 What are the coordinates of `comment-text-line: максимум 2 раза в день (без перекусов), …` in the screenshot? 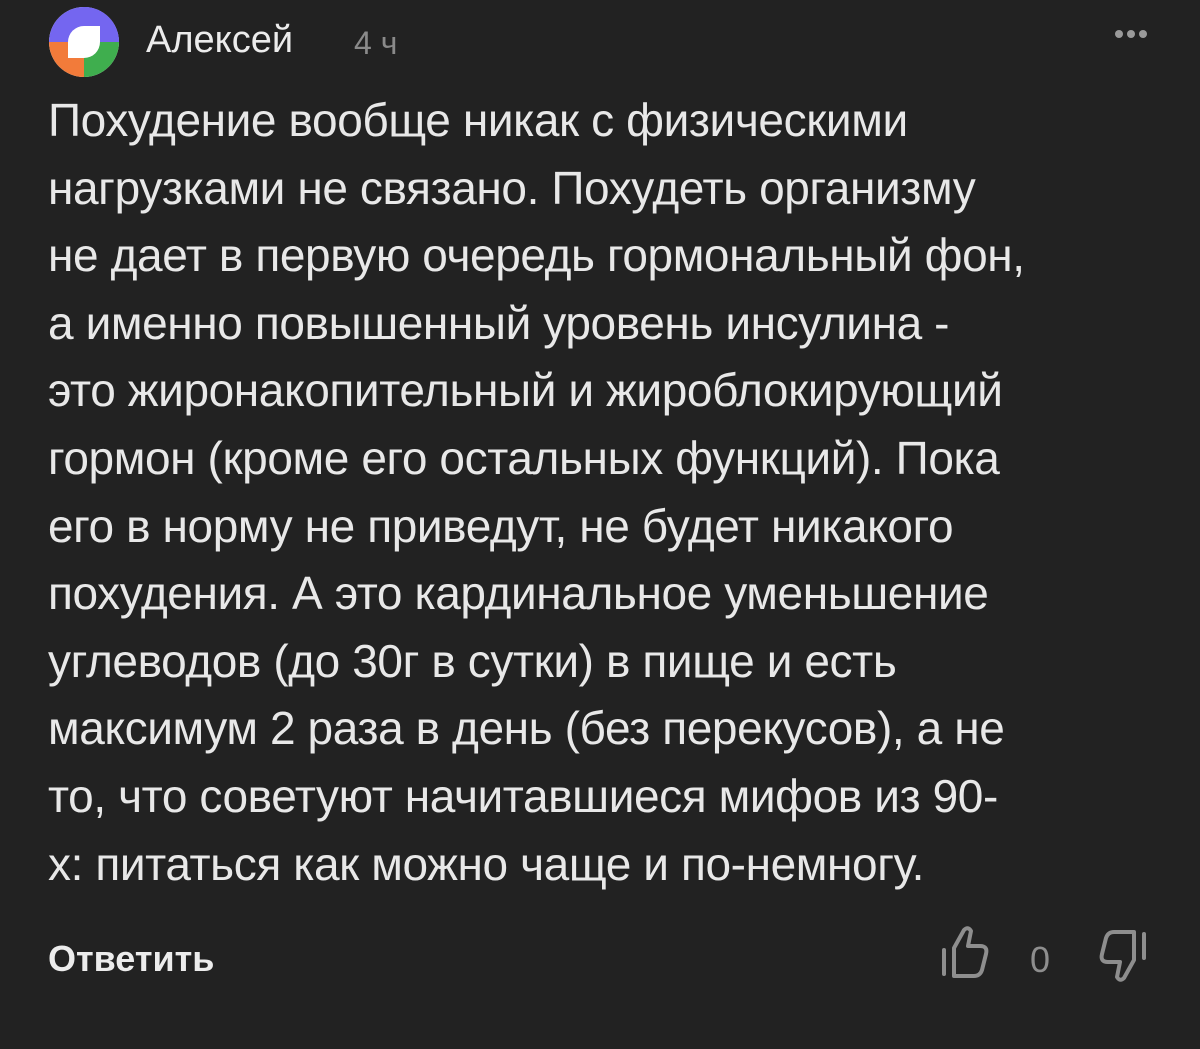 It's located at (526, 728).